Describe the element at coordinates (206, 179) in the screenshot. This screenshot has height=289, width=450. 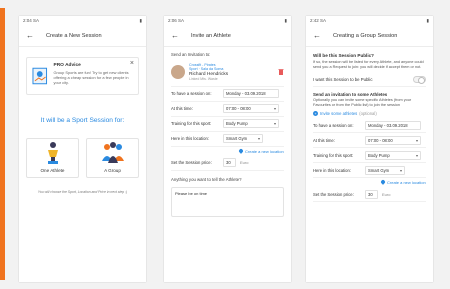
I see `message-question: Anything you want to tell the Athlete?` at that location.